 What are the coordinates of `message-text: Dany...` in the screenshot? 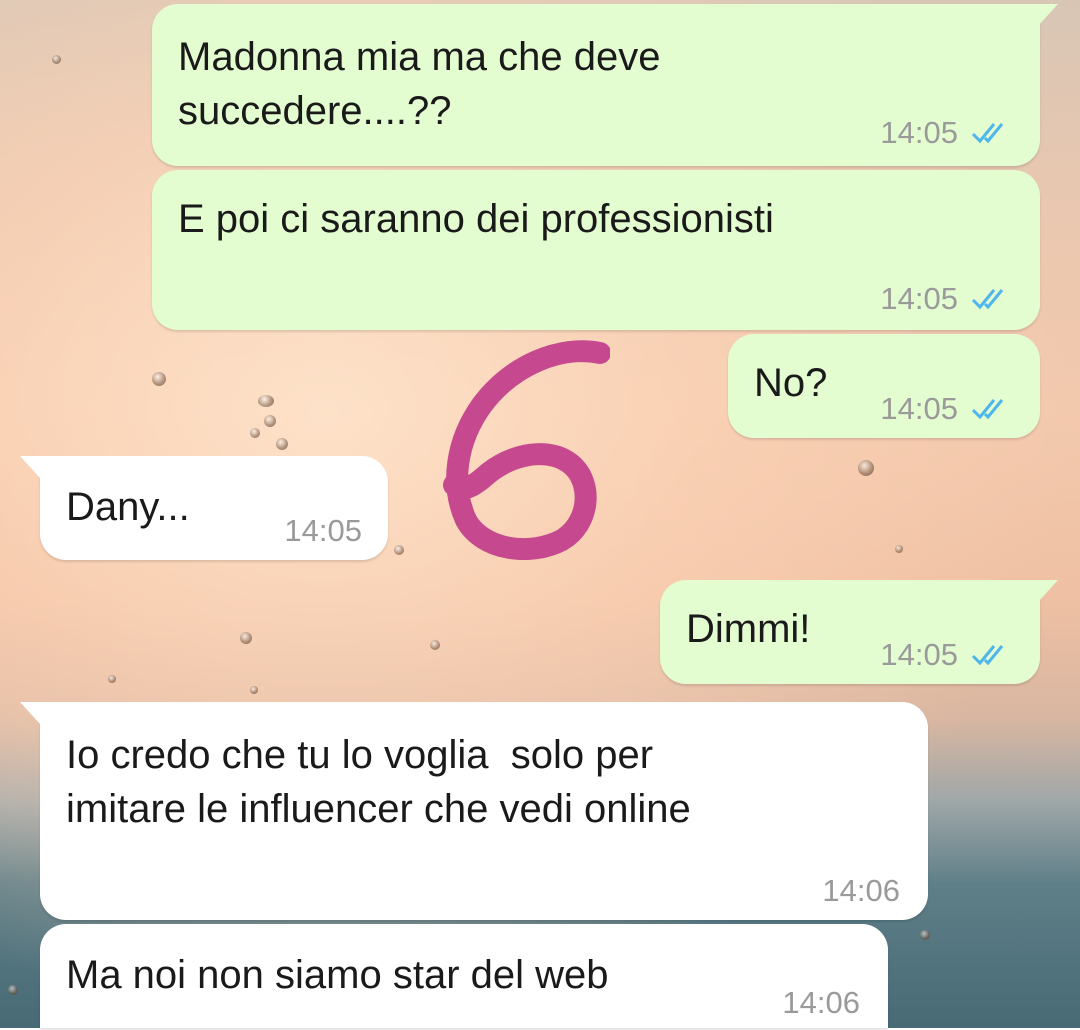 It's located at (128, 507).